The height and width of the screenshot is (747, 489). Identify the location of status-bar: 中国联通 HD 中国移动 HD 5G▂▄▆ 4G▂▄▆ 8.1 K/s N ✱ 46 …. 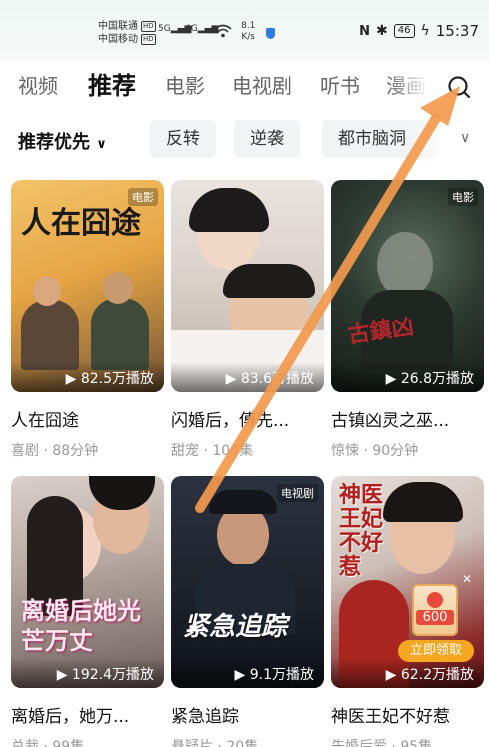
(244, 30).